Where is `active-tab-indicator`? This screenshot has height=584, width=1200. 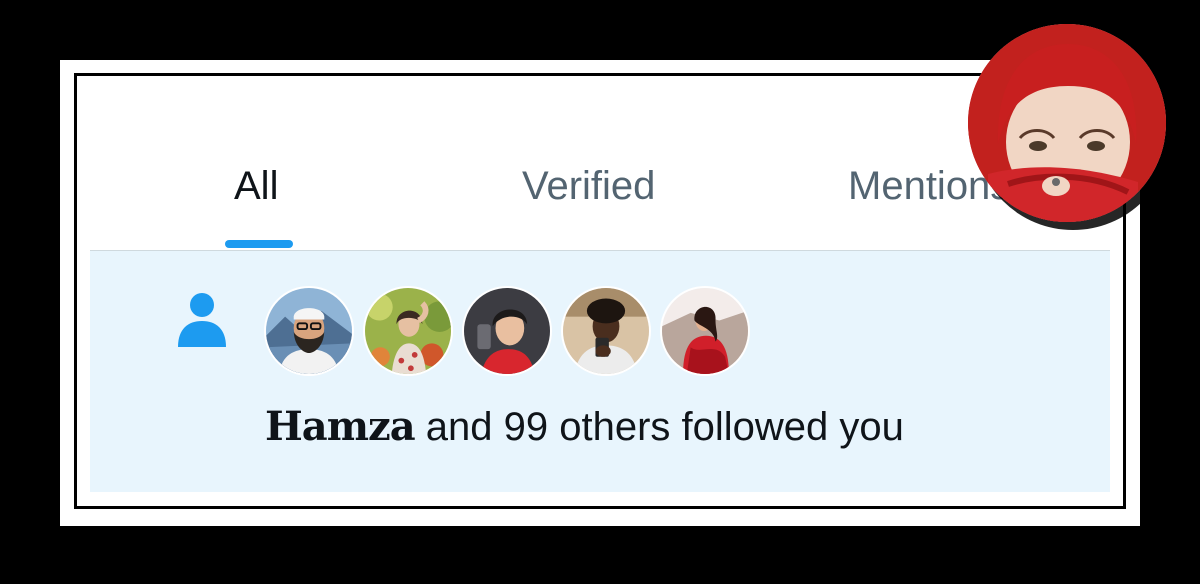
active-tab-indicator is located at coordinates (259, 244).